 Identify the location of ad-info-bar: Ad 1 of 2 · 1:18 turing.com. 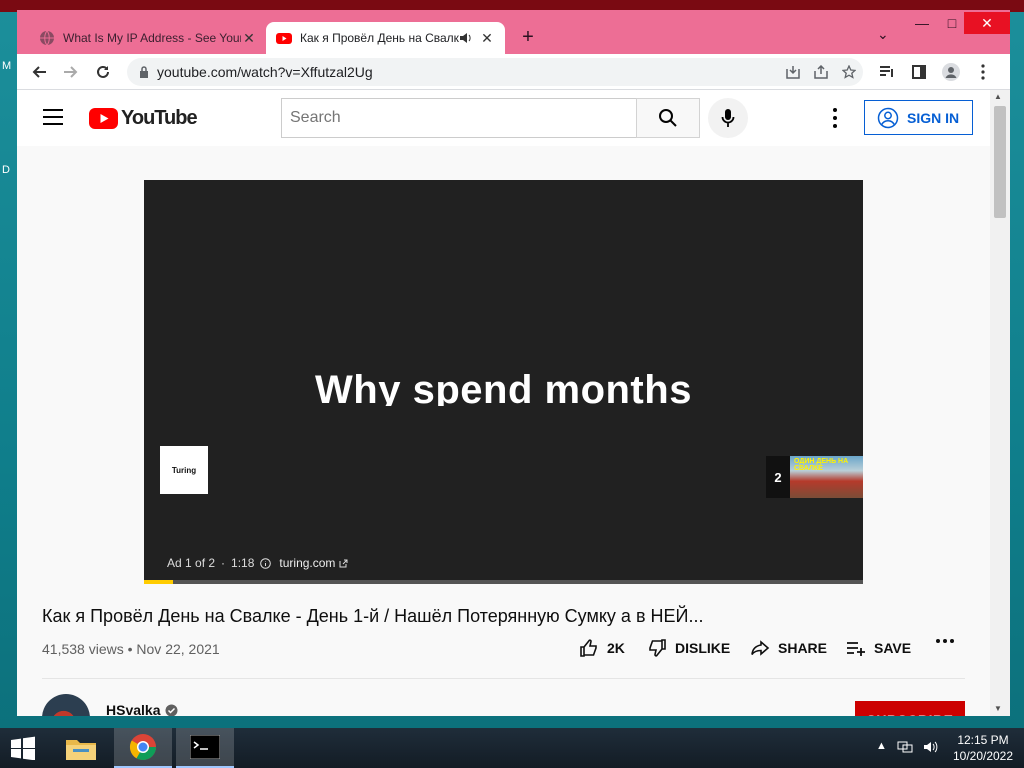
(257, 563).